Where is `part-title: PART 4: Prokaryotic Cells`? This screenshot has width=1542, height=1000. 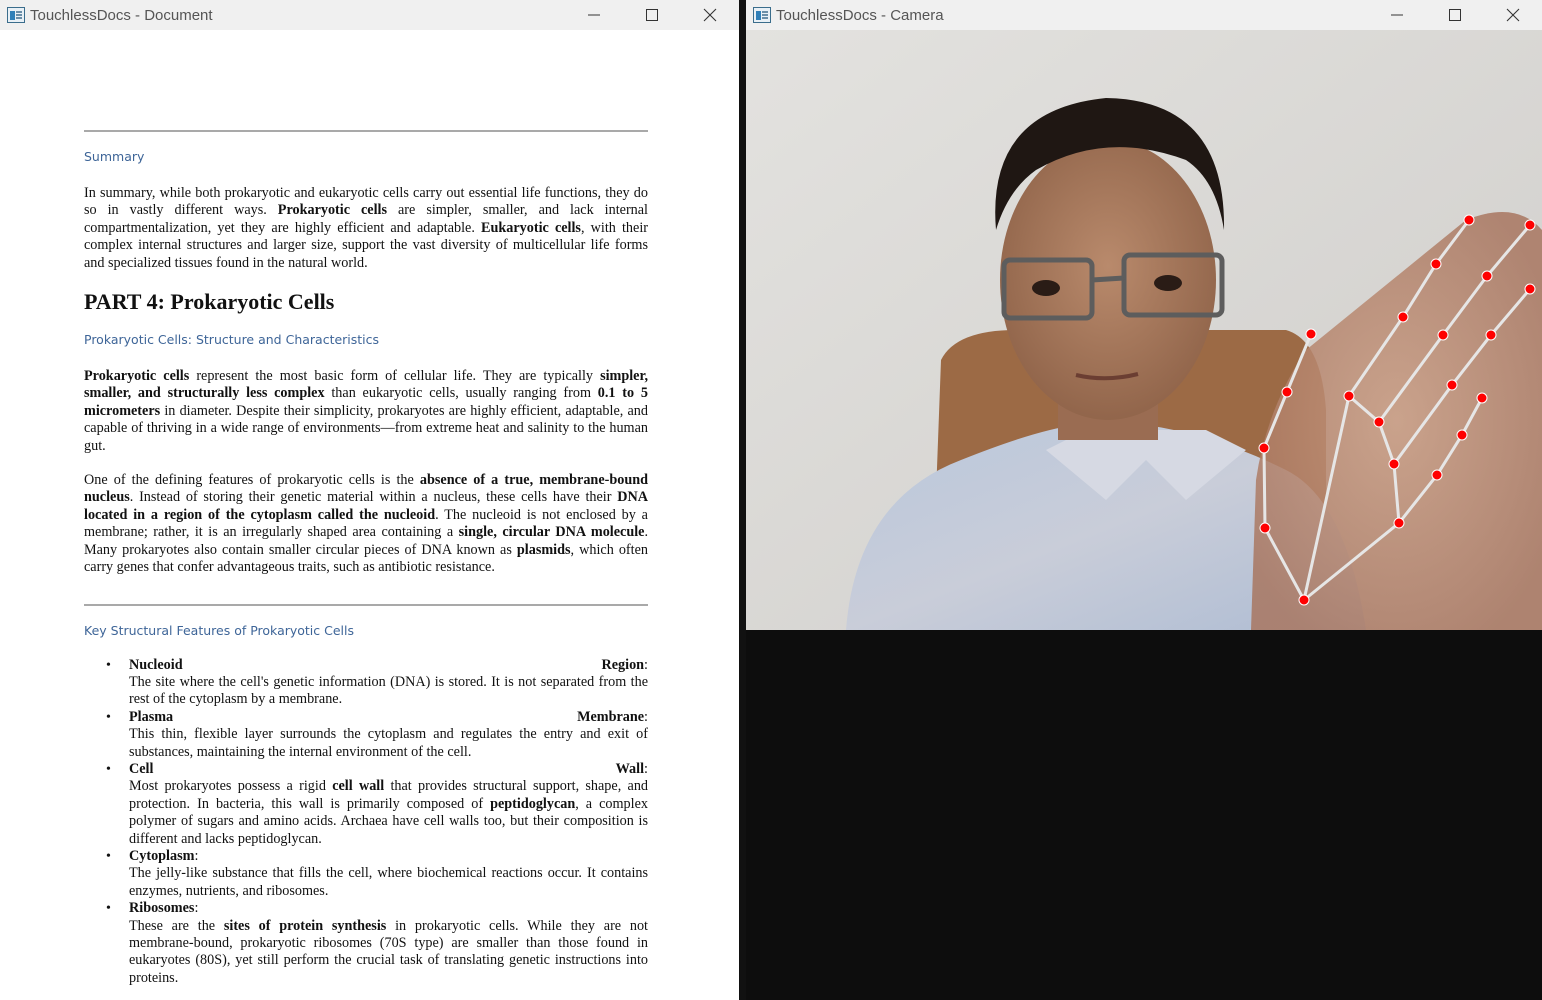 part-title: PART 4: Prokaryotic Cells is located at coordinates (209, 302).